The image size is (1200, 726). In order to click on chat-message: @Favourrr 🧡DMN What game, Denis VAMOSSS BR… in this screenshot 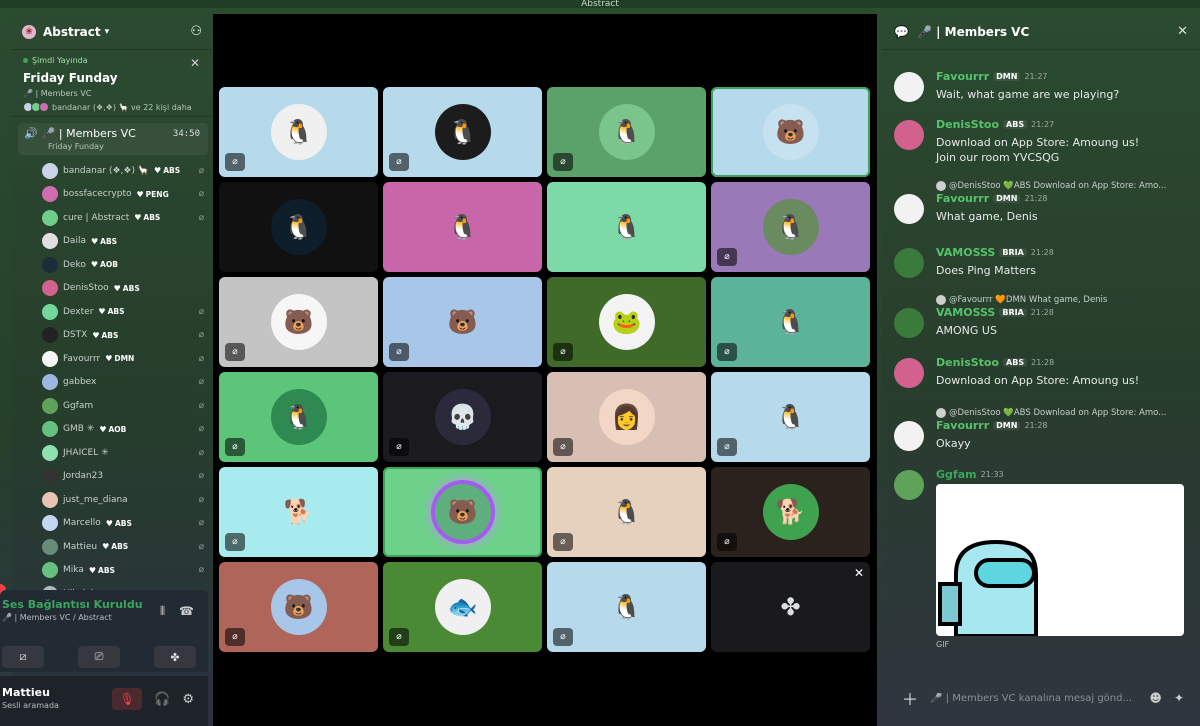, I will do `click(1044, 316)`.